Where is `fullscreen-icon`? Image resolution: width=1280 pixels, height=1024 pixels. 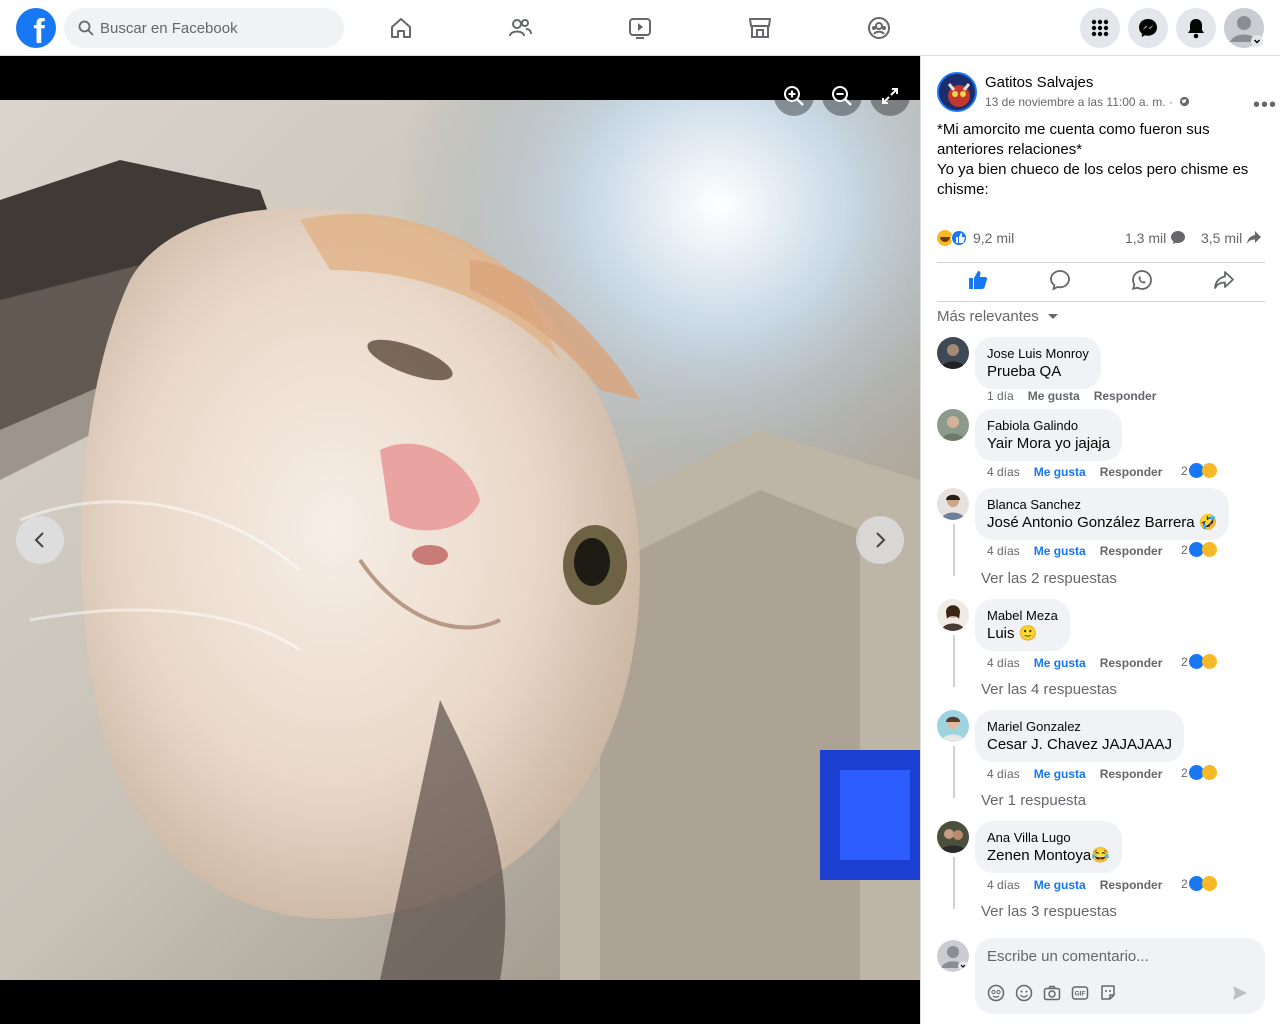
fullscreen-icon is located at coordinates (890, 96).